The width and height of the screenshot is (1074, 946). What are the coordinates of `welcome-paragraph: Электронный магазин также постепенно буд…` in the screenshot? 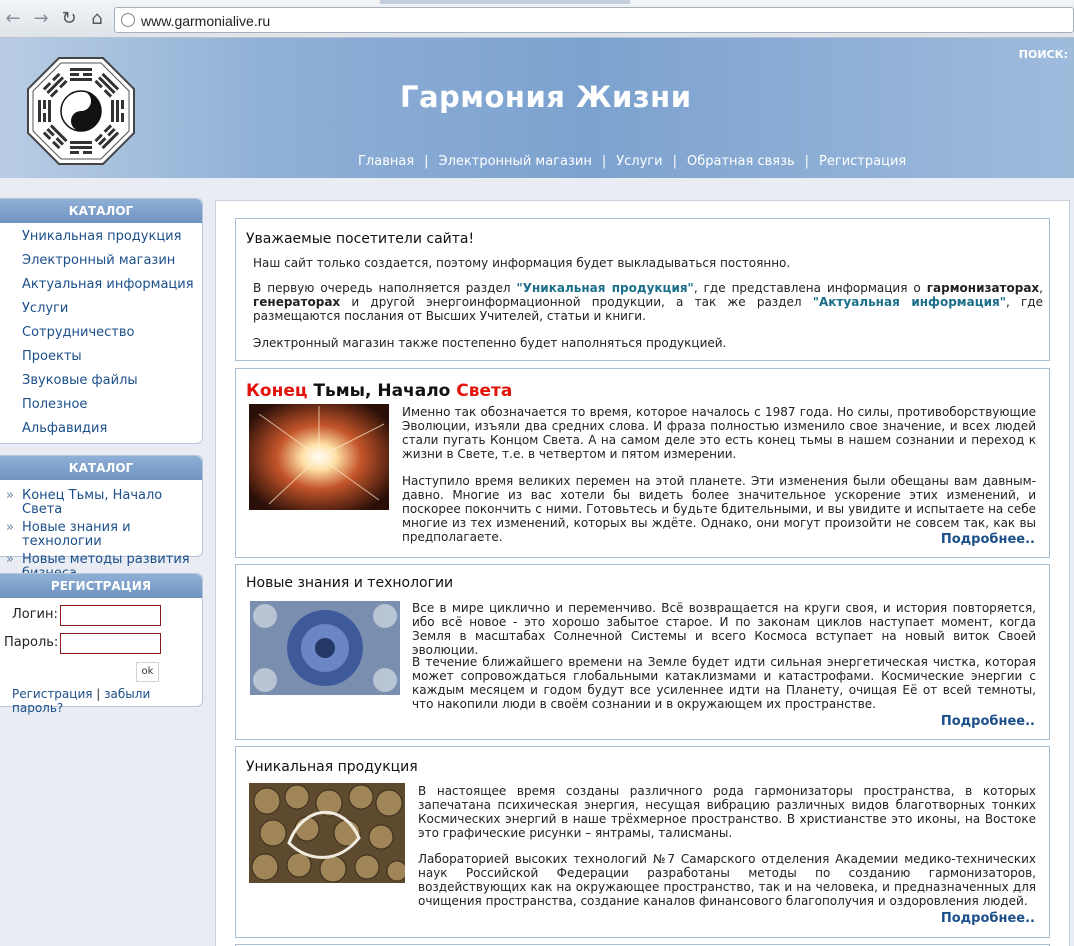 It's located at (490, 343).